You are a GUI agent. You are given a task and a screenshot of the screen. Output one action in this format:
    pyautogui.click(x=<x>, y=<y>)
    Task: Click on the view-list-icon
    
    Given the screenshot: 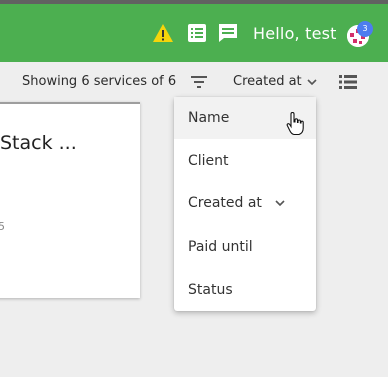 What is the action you would take?
    pyautogui.click(x=348, y=82)
    